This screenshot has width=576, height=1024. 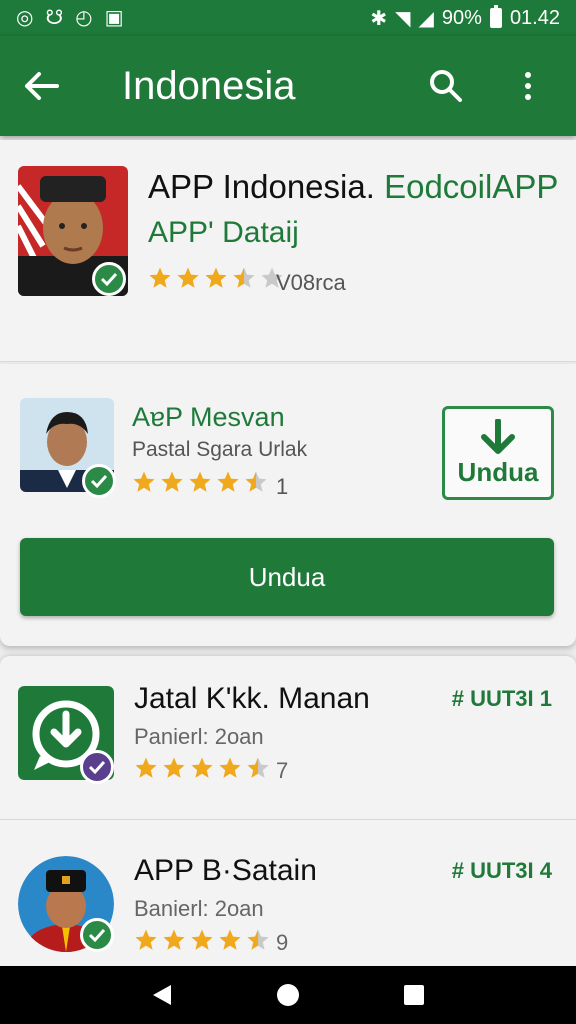 I want to click on featured-app-title: APP Indonesia. EodcoilAPP, so click(x=353, y=187).